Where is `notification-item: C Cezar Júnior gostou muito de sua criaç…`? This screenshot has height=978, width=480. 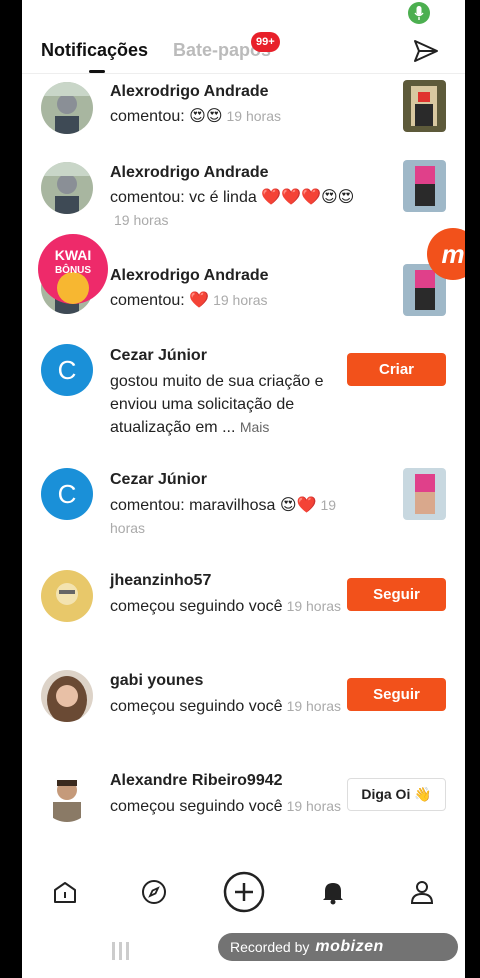 notification-item: C Cezar Júnior gostou muito de sua criaç… is located at coordinates (243, 397).